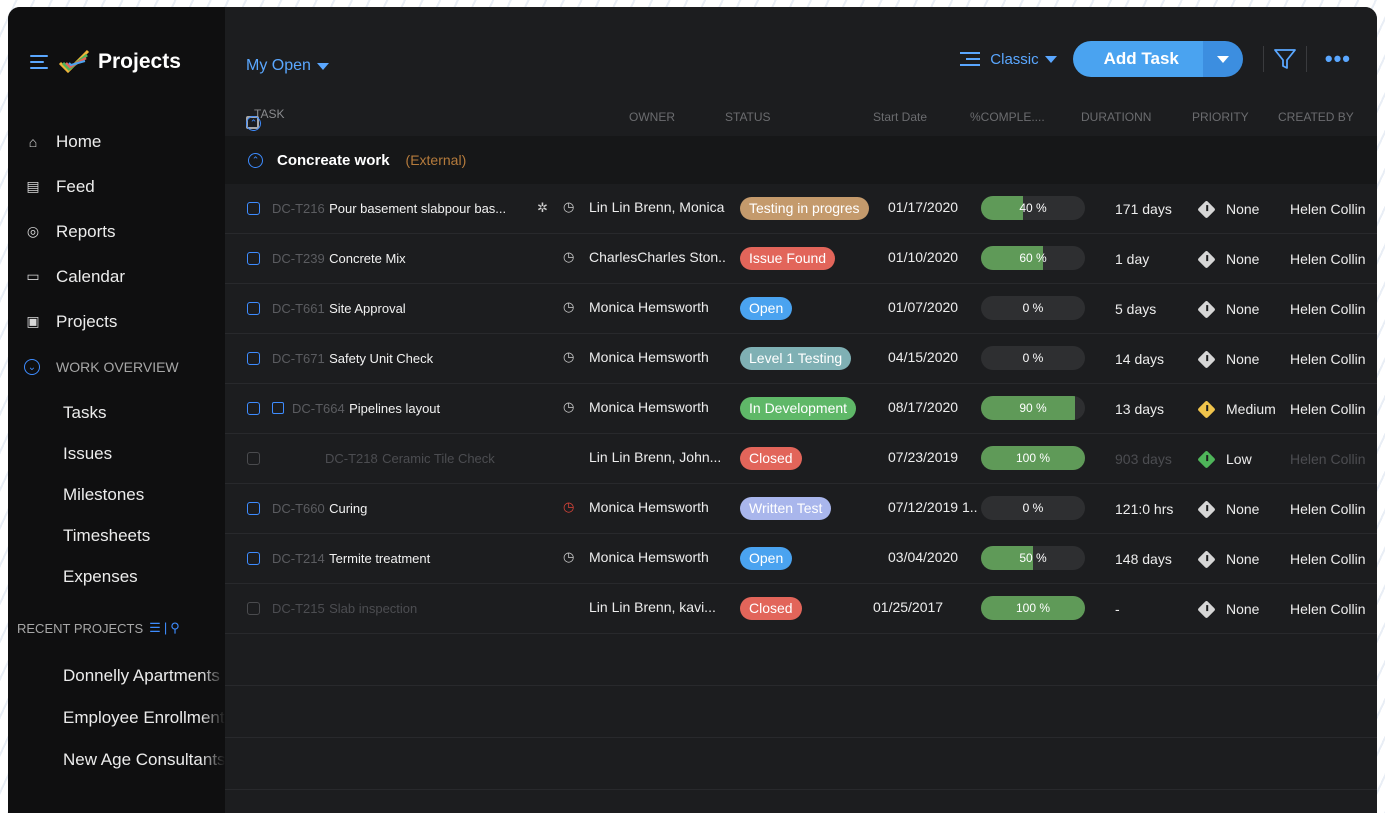 The width and height of the screenshot is (1385, 813). I want to click on task-name: Pipelines layout, so click(394, 408).